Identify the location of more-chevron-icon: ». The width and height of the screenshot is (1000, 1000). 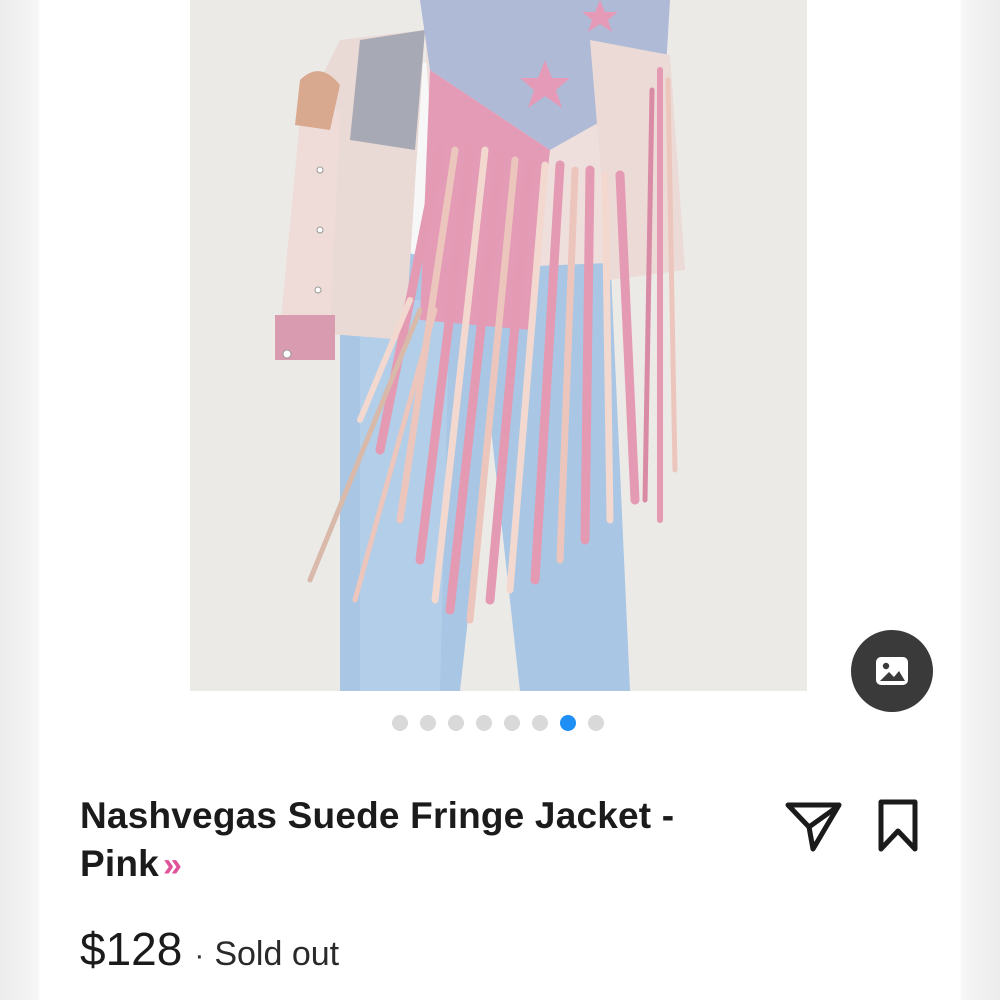
(172, 865).